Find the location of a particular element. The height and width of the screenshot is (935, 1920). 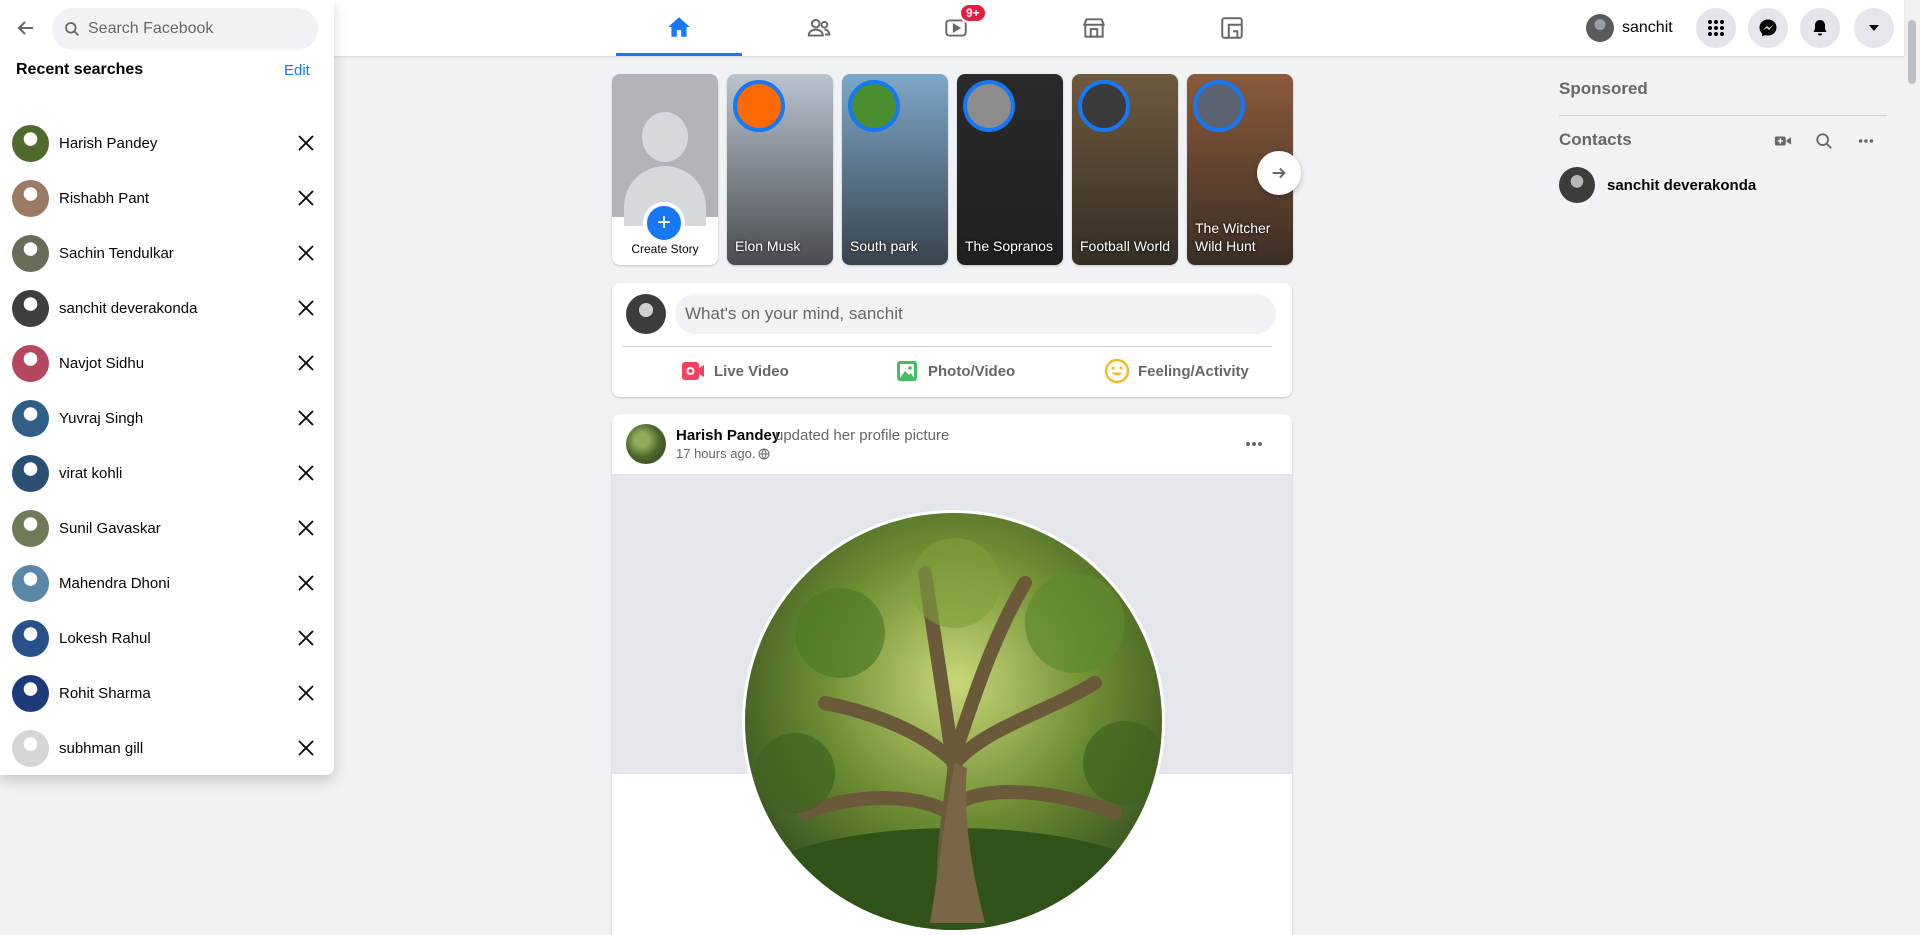

story-card: The Sopranos is located at coordinates (1010, 169).